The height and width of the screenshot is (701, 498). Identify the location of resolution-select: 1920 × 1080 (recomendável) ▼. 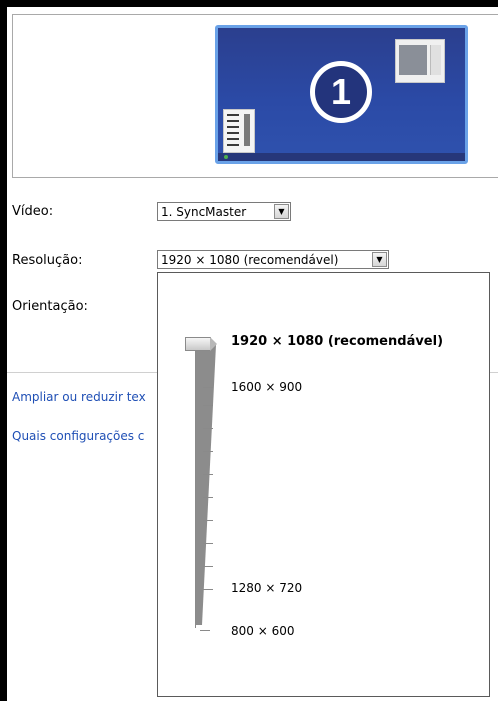
(273, 259).